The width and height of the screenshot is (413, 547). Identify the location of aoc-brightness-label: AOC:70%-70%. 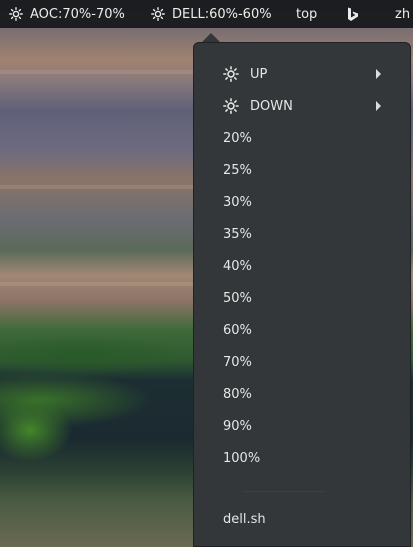
(77, 14).